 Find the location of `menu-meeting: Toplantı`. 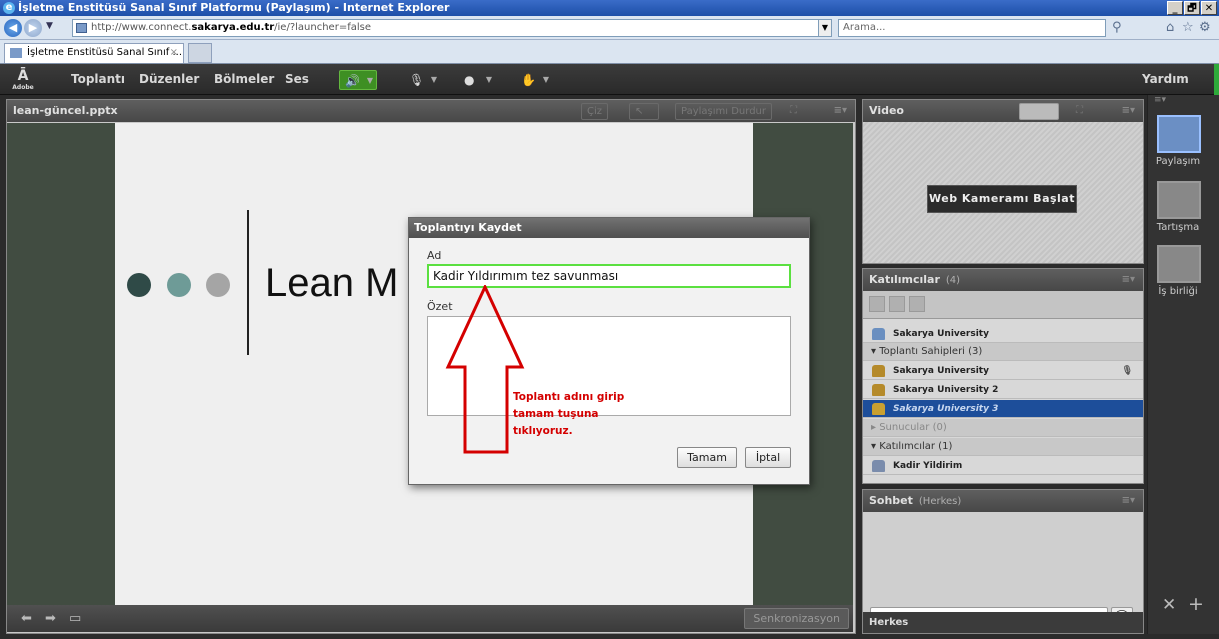

menu-meeting: Toplantı is located at coordinates (98, 79).